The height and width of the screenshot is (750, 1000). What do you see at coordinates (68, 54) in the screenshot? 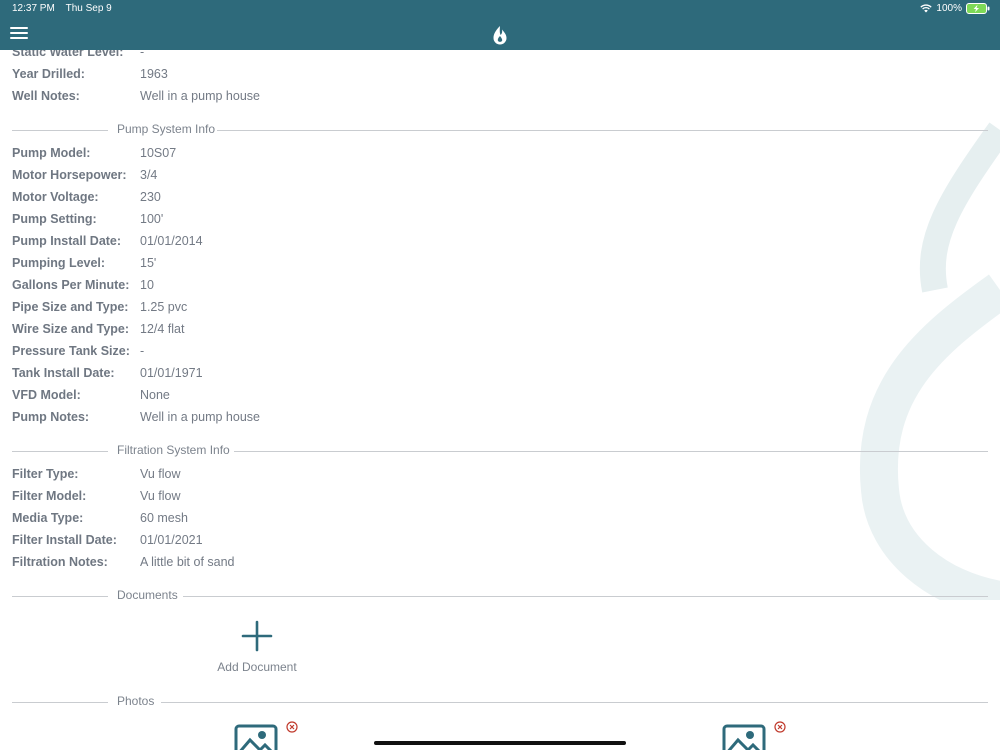
I see `row-label: Static Water Level:` at bounding box center [68, 54].